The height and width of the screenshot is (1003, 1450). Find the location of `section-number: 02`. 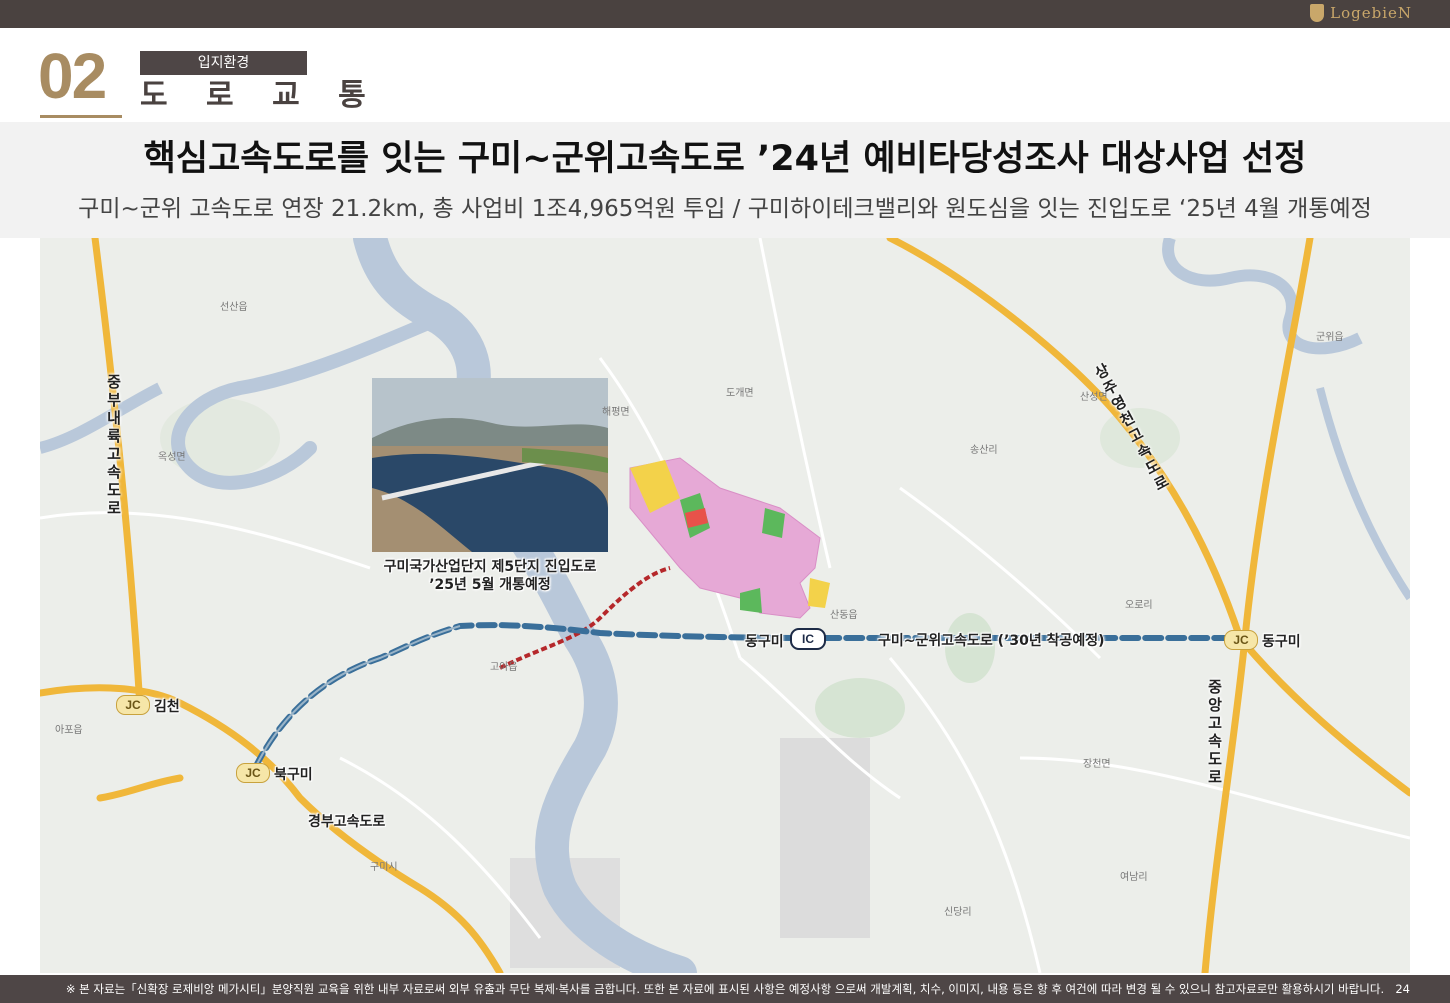

section-number: 02 is located at coordinates (72, 76).